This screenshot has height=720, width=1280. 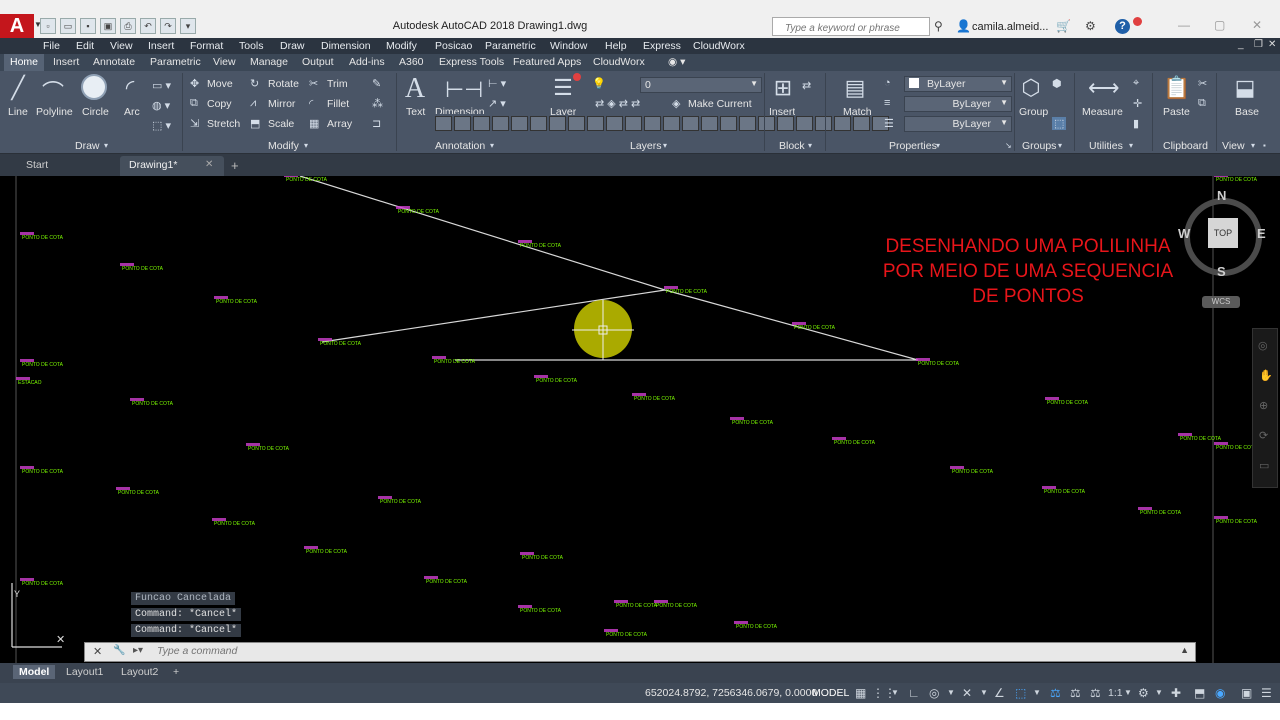 What do you see at coordinates (563, 110) in the screenshot?
I see `layer-properties-button: Layer` at bounding box center [563, 110].